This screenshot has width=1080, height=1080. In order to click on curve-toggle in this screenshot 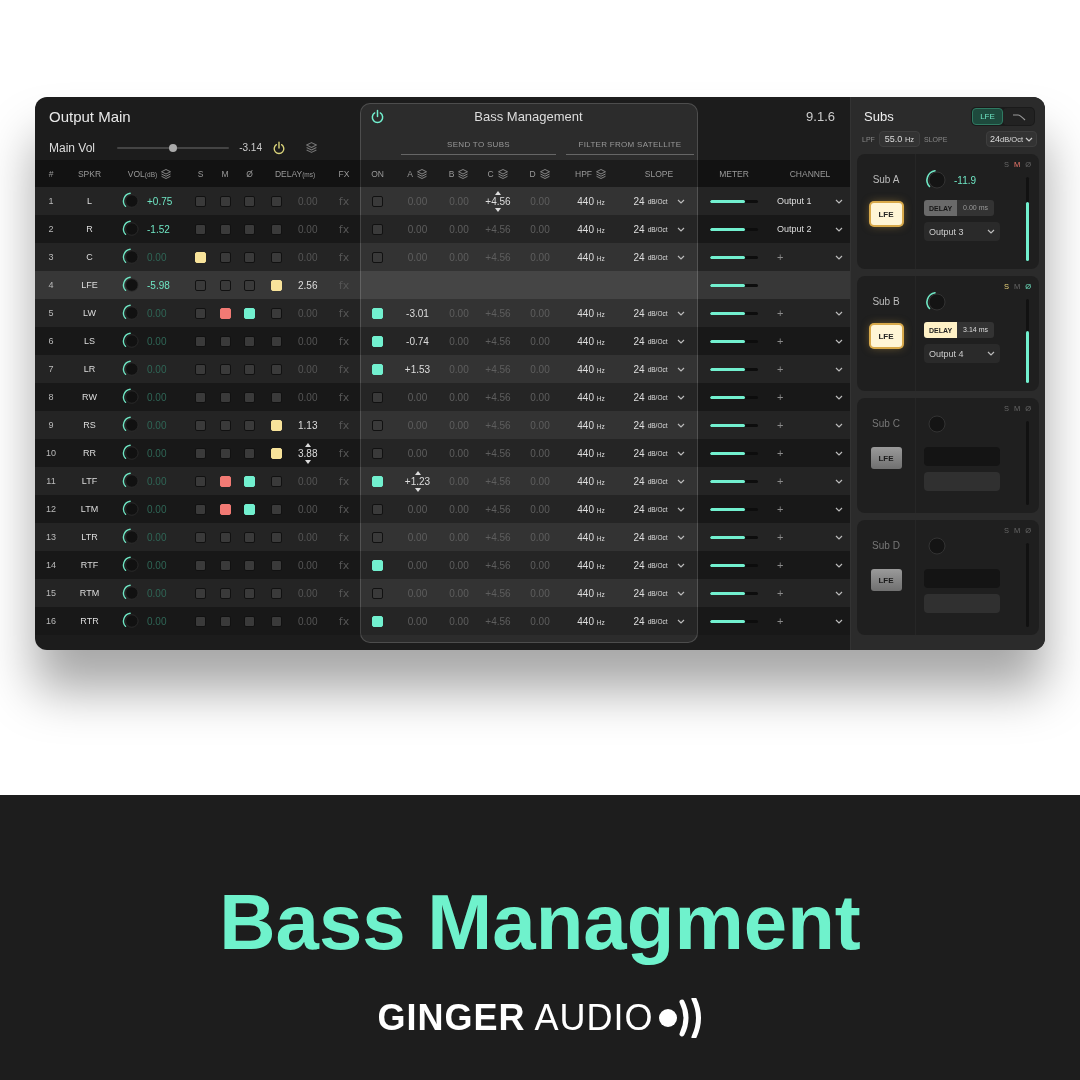, I will do `click(1018, 116)`.